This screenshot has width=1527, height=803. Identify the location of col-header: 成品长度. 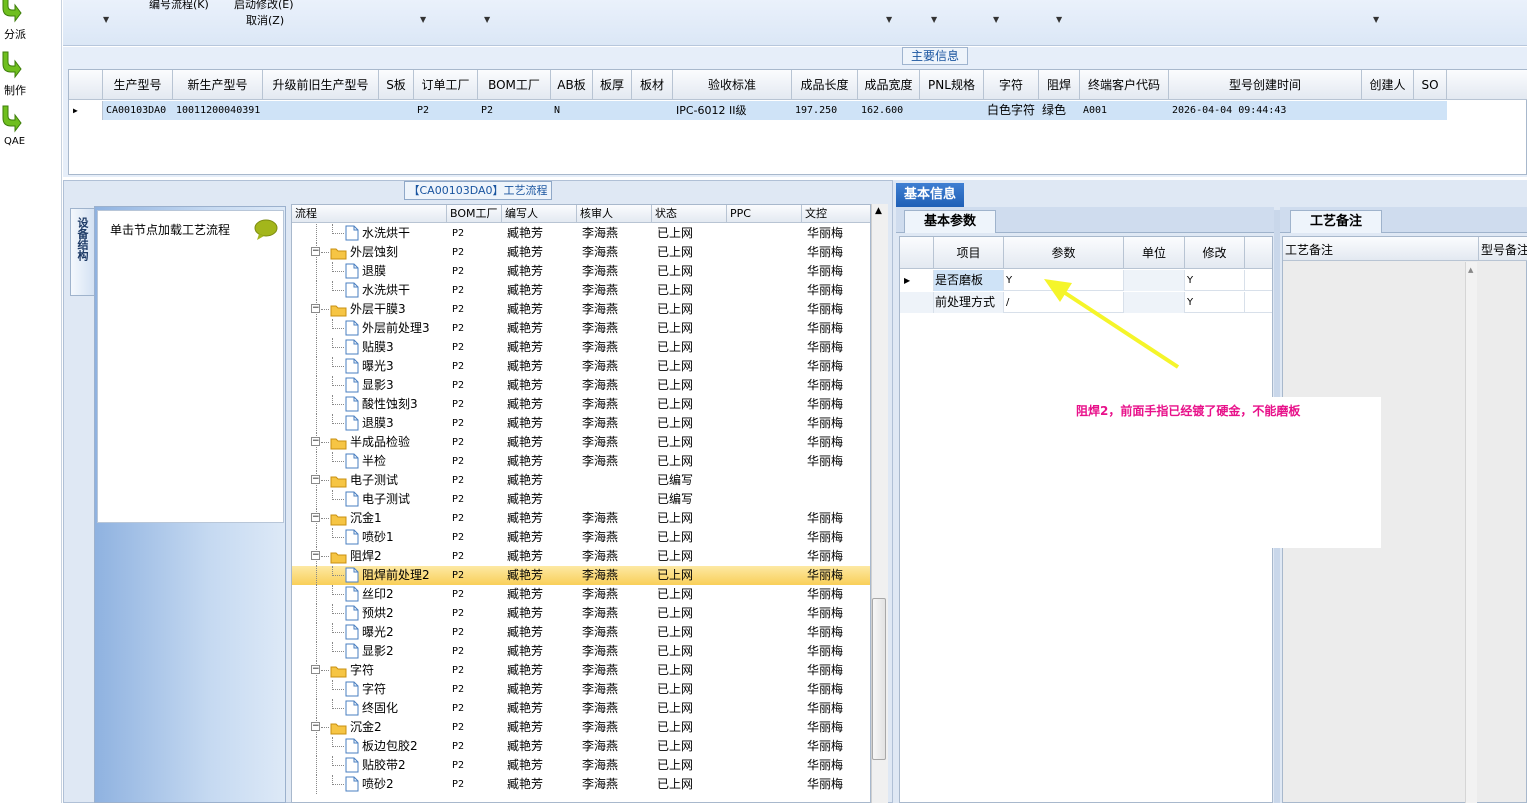
(825, 85).